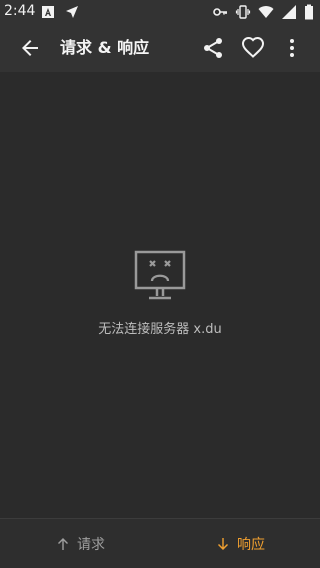 The height and width of the screenshot is (568, 320). Describe the element at coordinates (160, 329) in the screenshot. I see `error-message: 无法连接服务器 x.du` at that location.